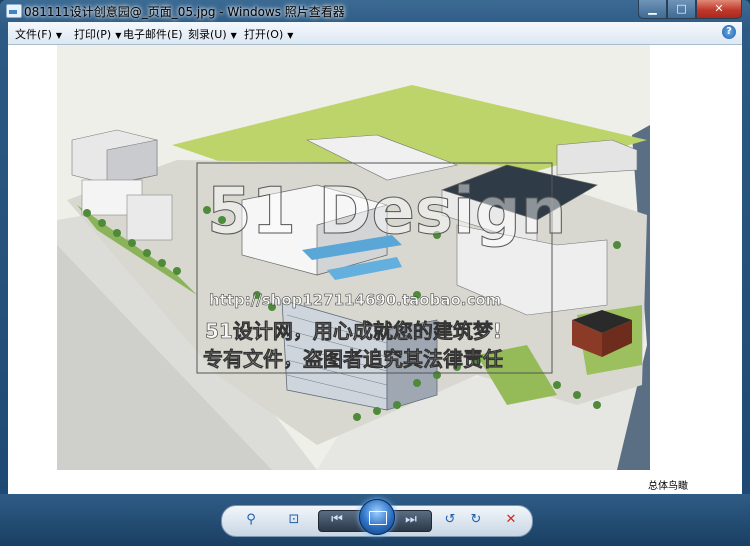 This screenshot has height=546, width=750. I want to click on minimize-button: ▁, so click(652, 9).